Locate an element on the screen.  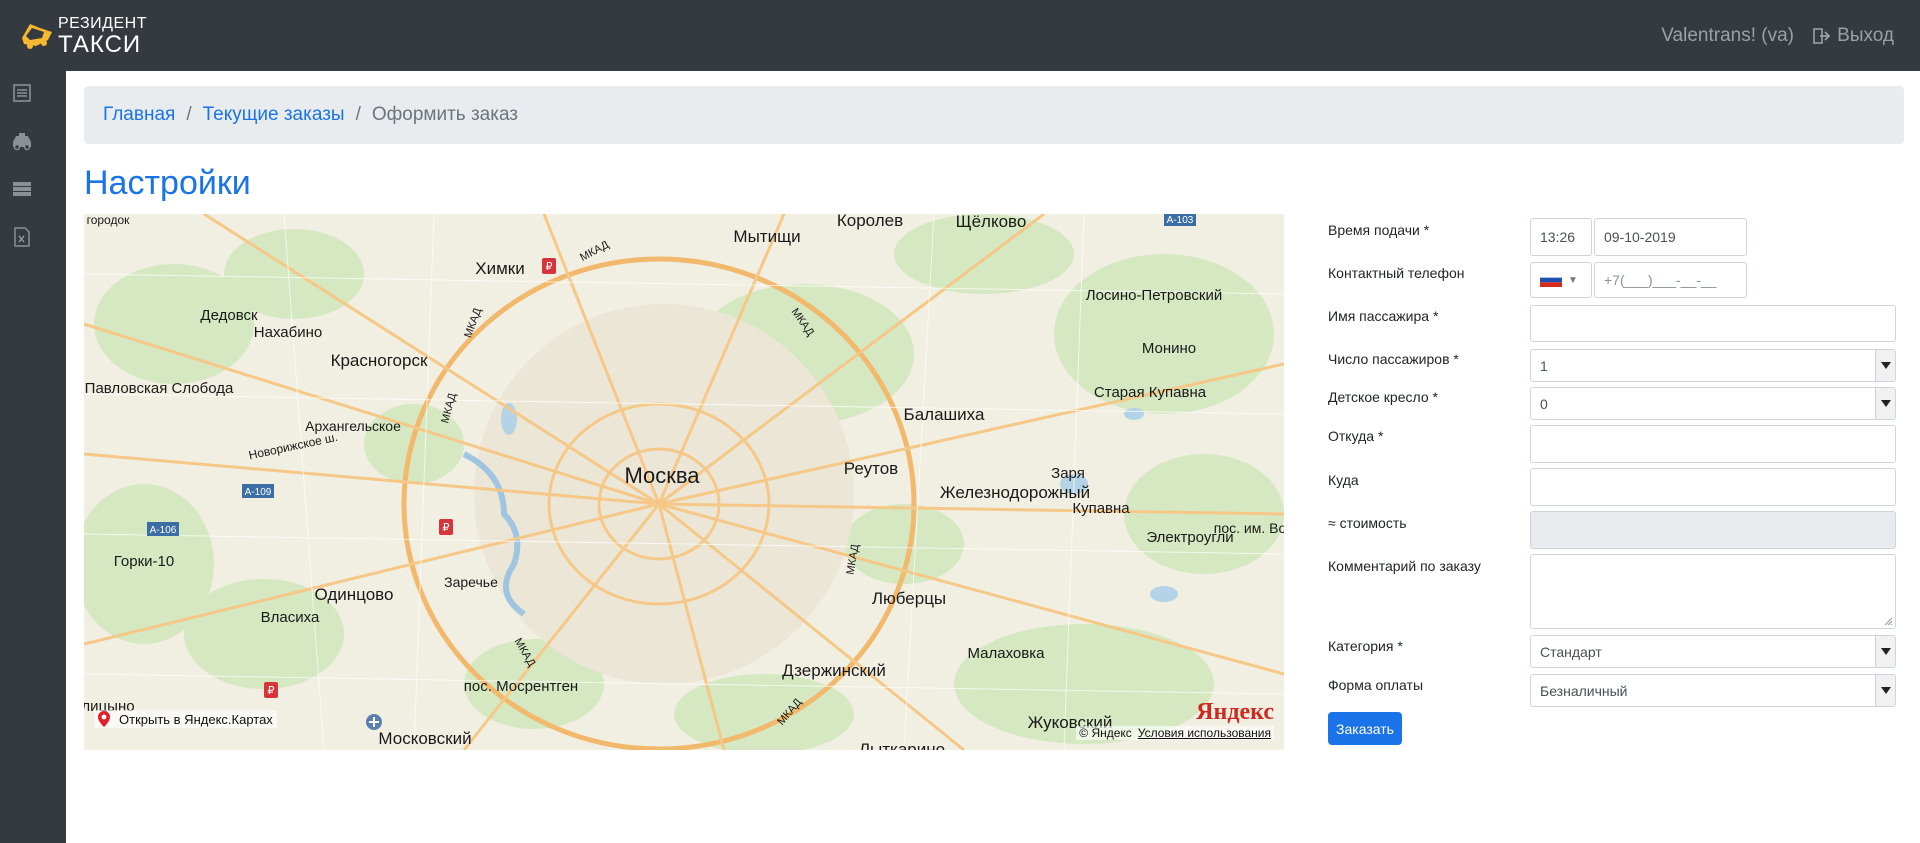
to-label: Куда is located at coordinates (1343, 480).